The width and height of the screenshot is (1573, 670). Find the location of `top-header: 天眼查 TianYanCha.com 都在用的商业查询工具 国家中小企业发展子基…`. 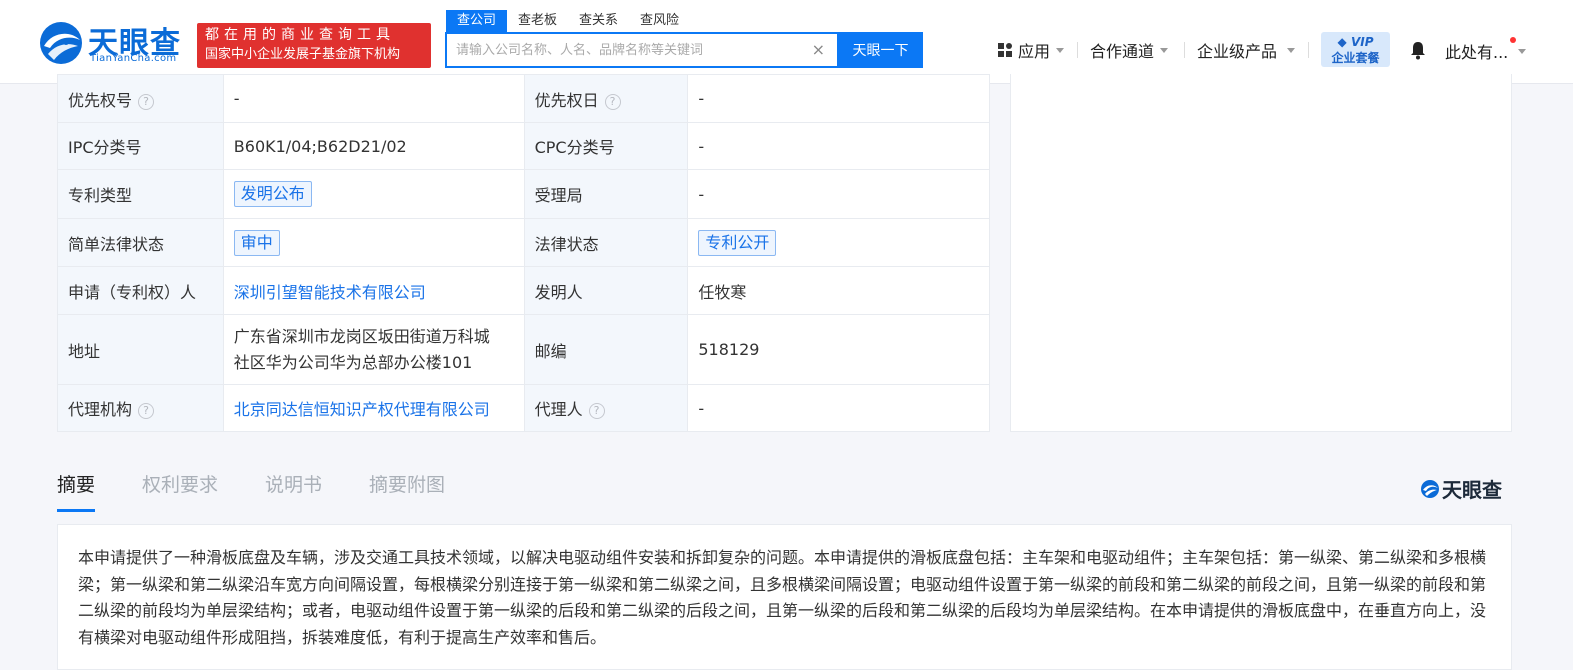

top-header: 天眼查 TianYanCha.com 都在用的商业查询工具 国家中小企业发展子基… is located at coordinates (786, 42).